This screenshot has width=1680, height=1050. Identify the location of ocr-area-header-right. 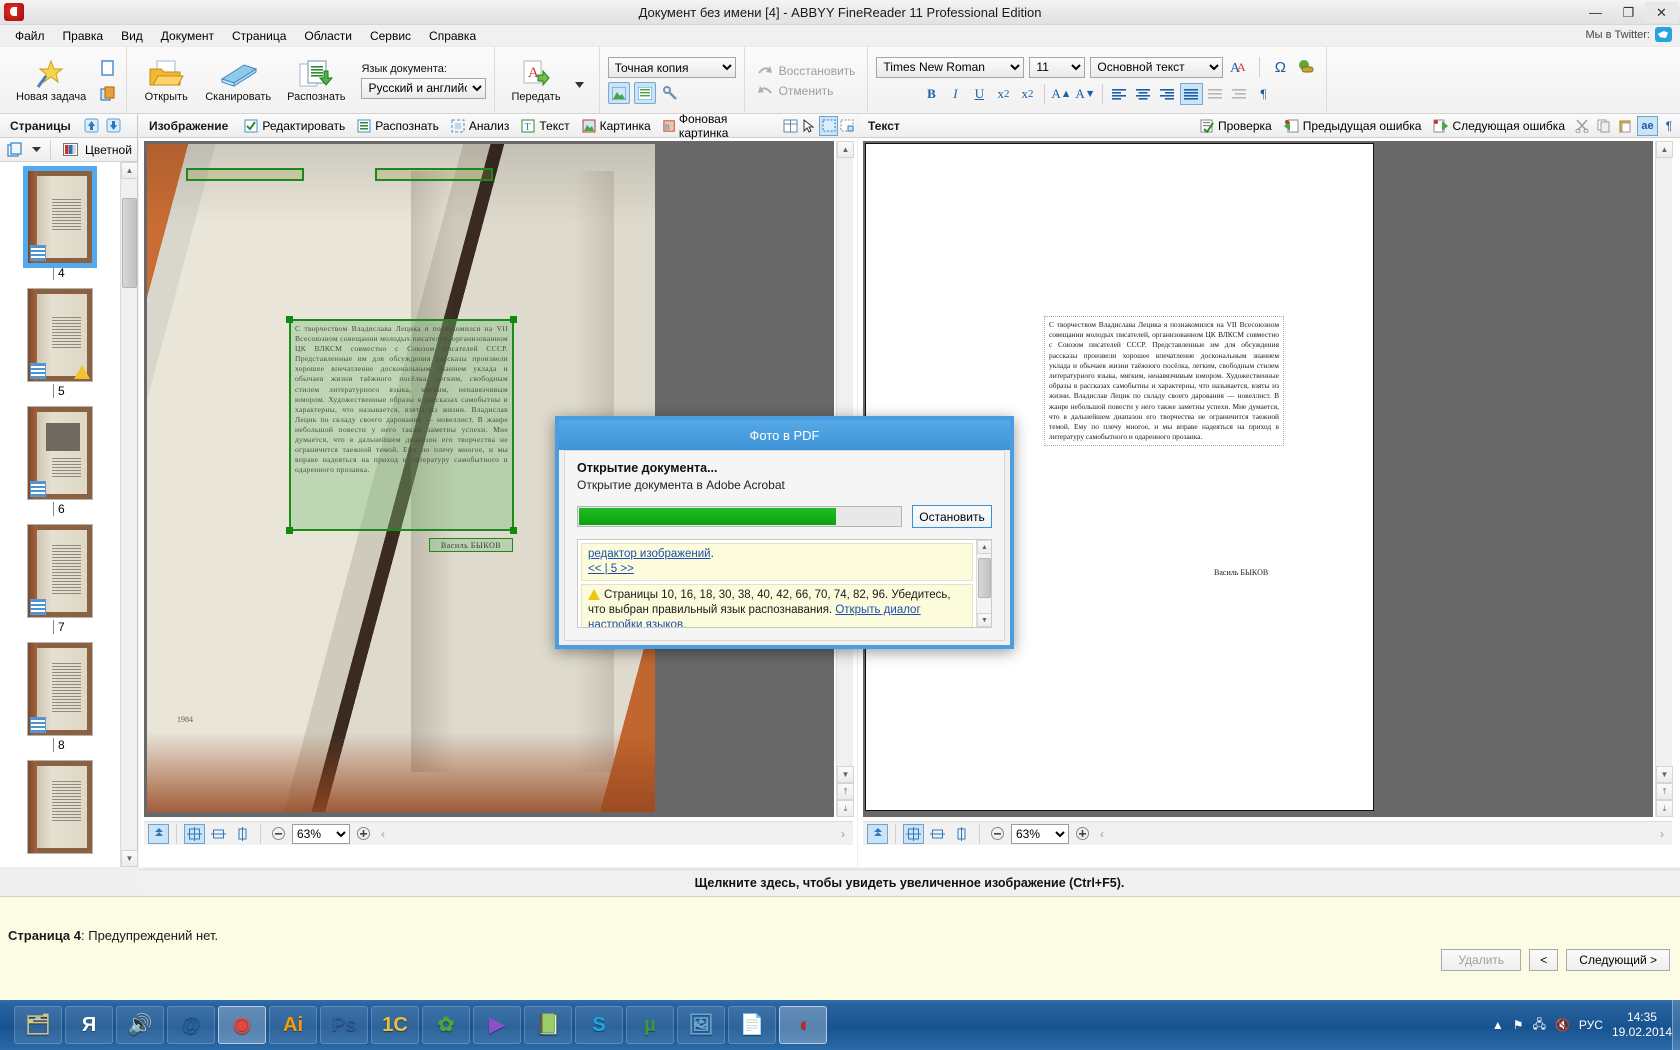
(434, 174).